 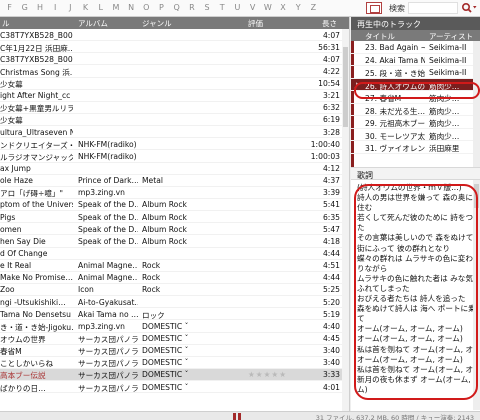 What do you see at coordinates (174, 108) in the screenshot?
I see `table-row: 少女幕+黒童男ルリヲ 6:32` at bounding box center [174, 108].